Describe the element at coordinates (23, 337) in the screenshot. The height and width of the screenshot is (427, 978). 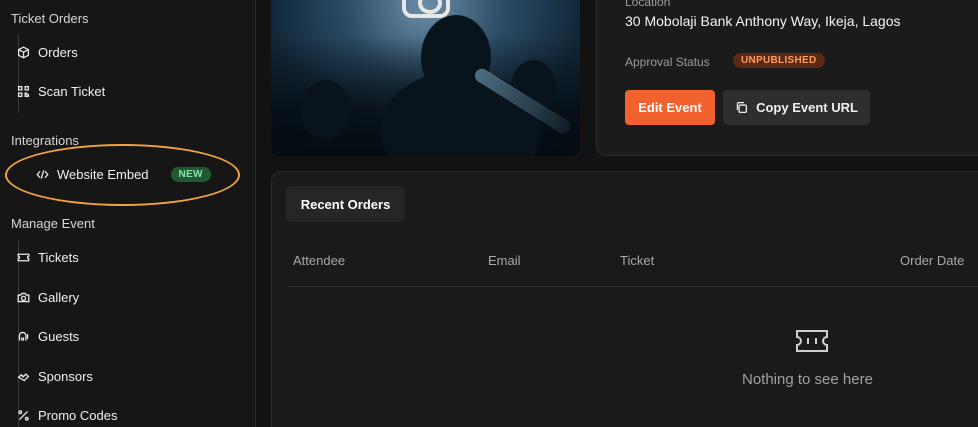
I see `guests-icon` at that location.